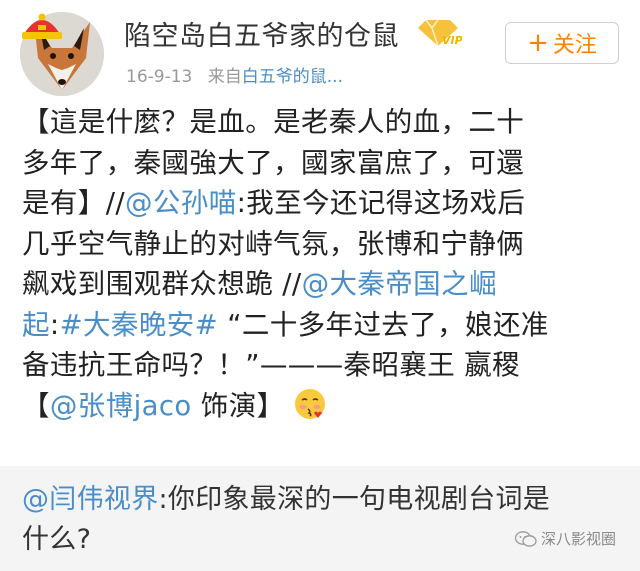  Describe the element at coordinates (574, 45) in the screenshot. I see `follow-label: 关注` at that location.